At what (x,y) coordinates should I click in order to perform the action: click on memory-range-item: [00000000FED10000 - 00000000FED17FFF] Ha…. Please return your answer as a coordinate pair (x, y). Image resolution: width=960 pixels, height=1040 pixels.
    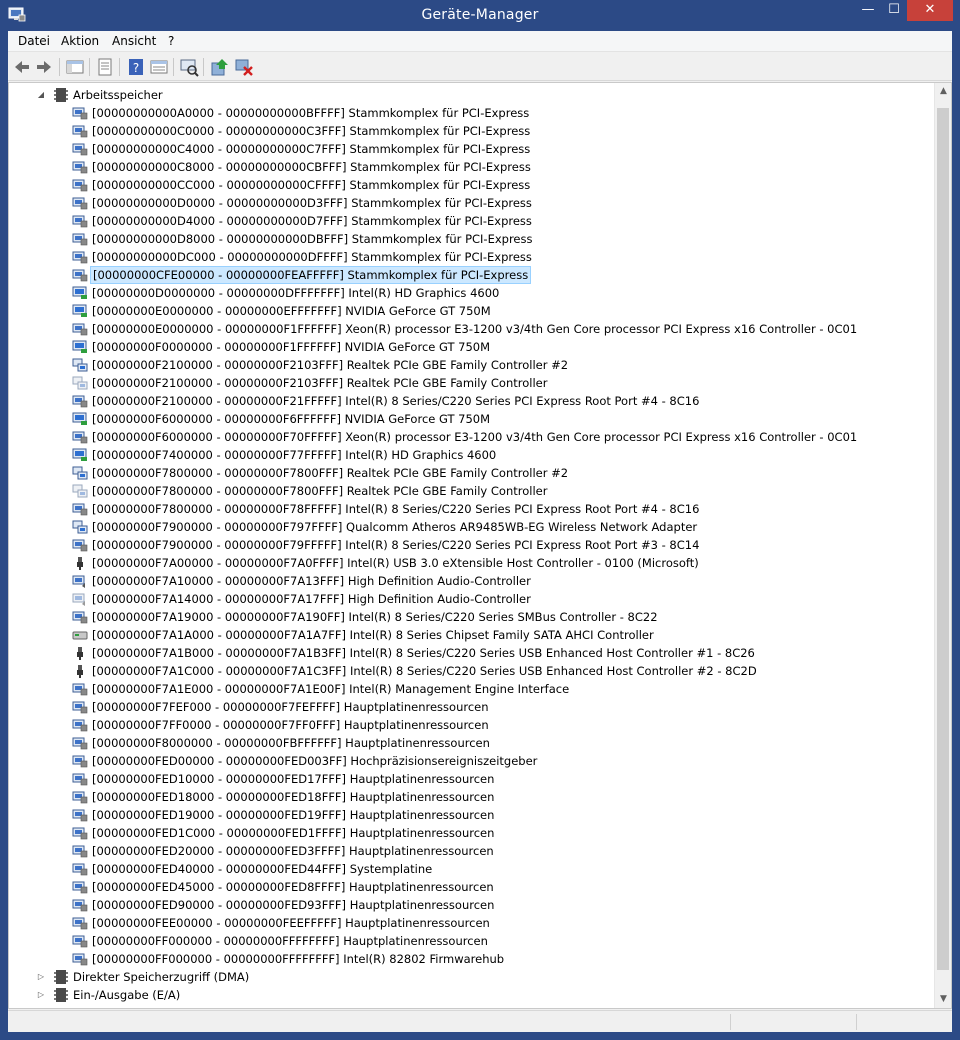
    Looking at the image, I should click on (469, 779).